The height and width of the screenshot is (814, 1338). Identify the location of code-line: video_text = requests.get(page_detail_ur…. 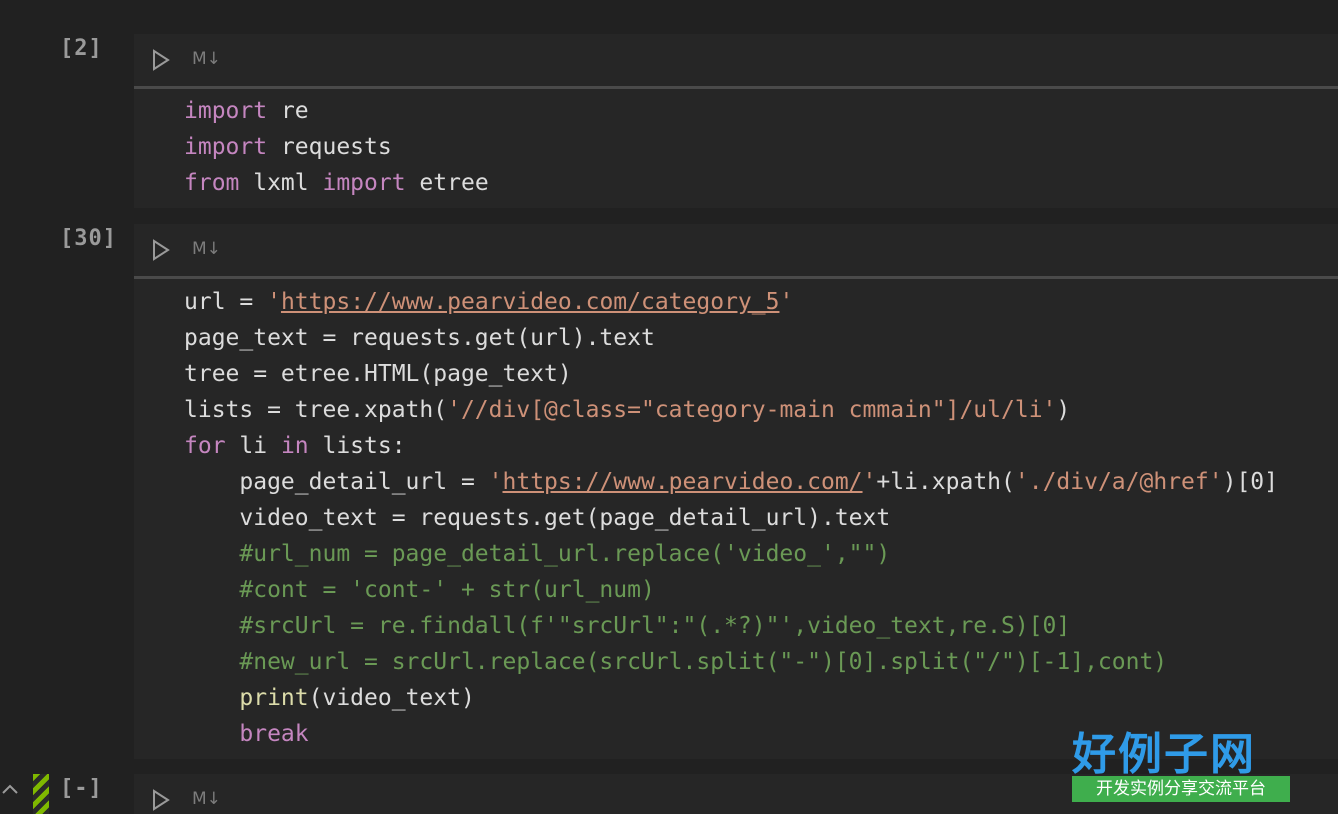
(537, 518).